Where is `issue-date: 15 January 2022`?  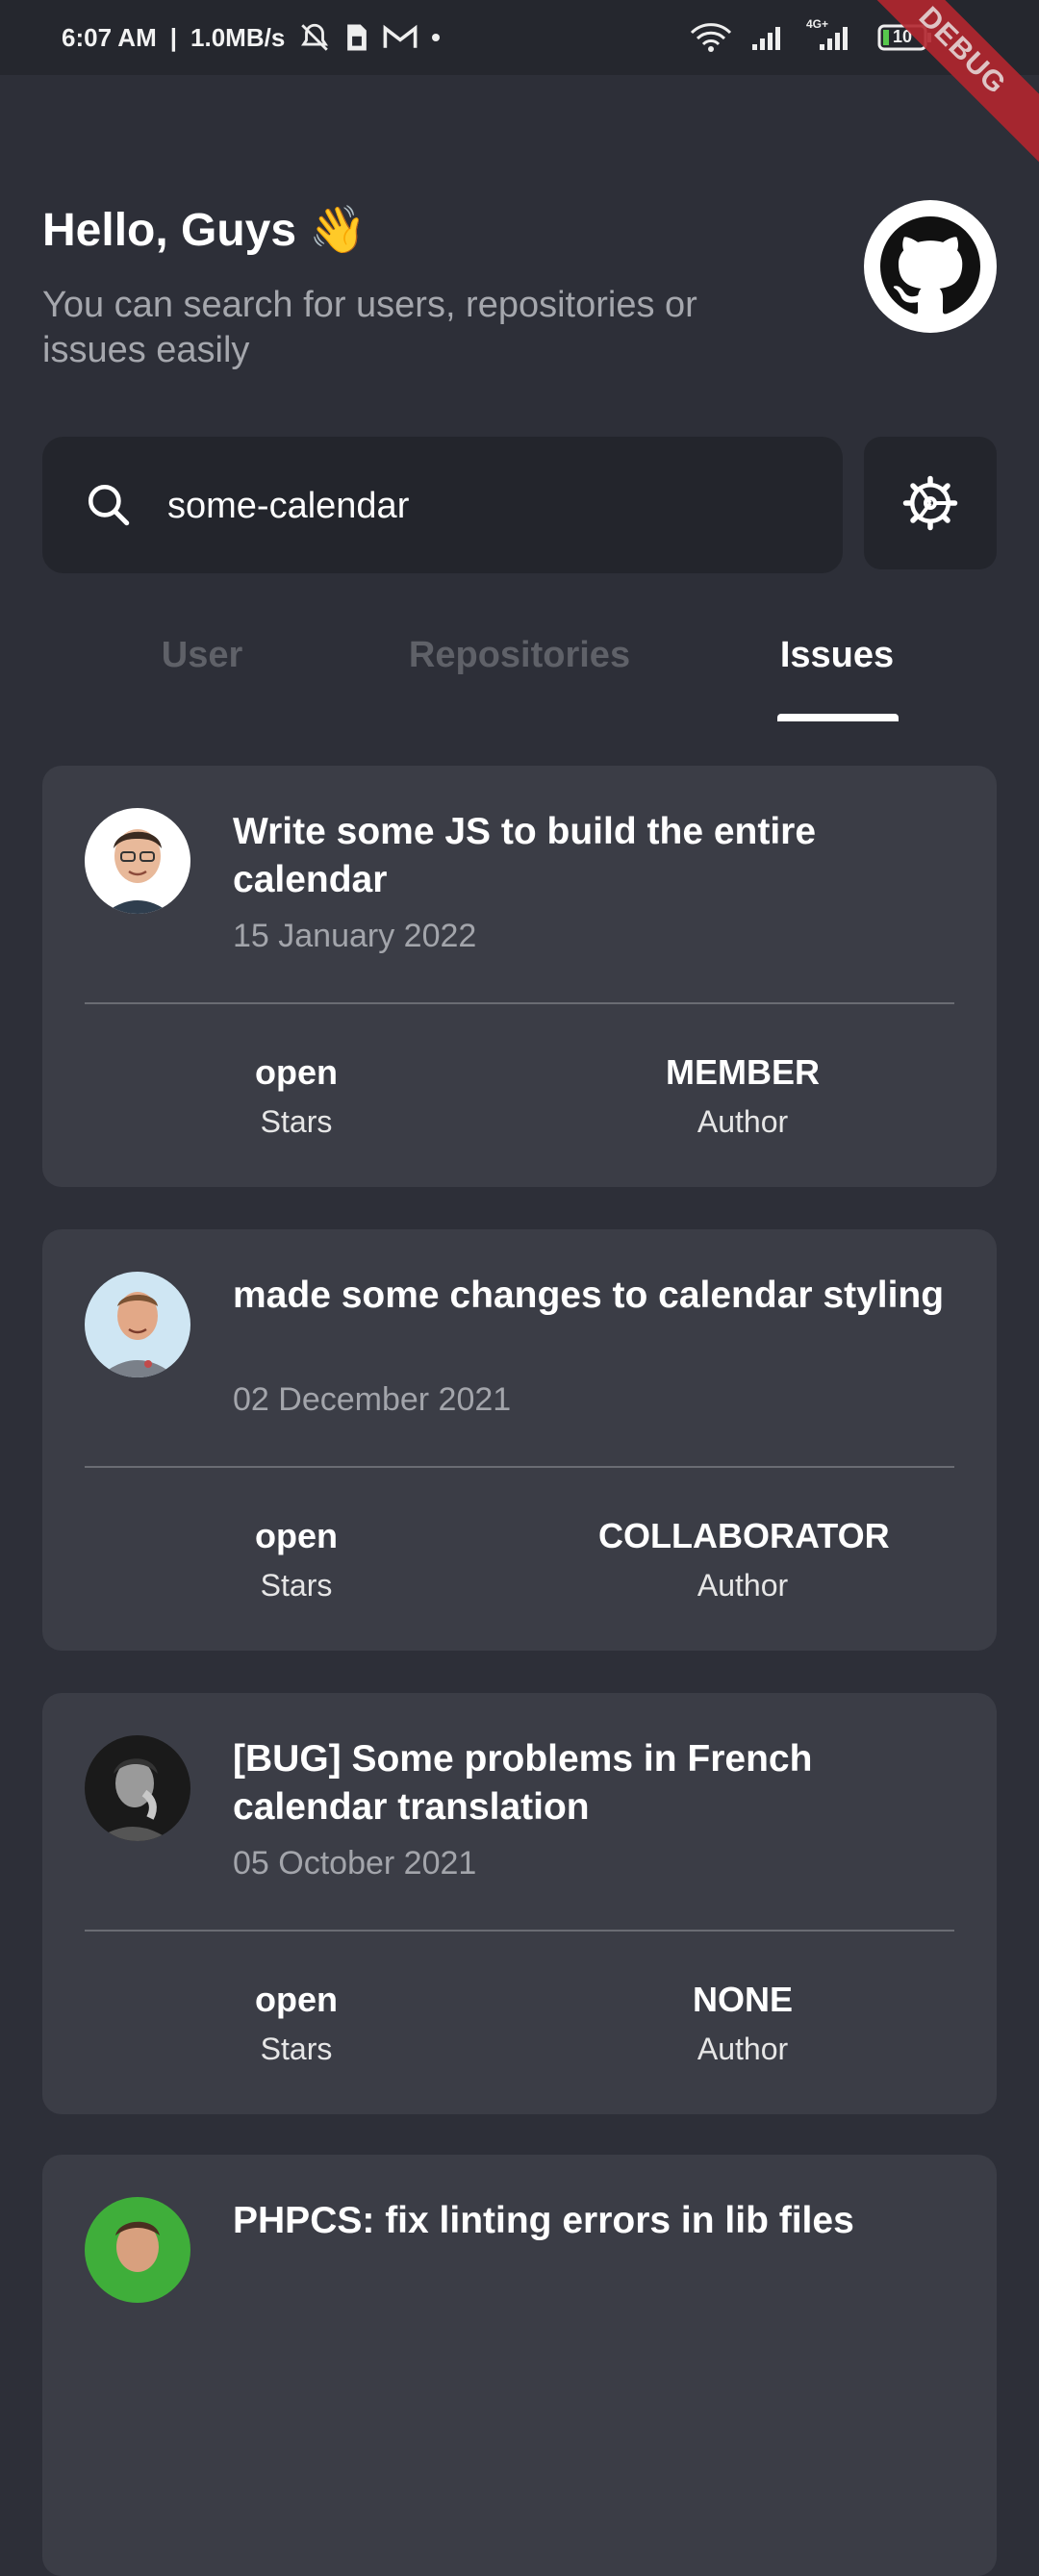 issue-date: 15 January 2022 is located at coordinates (355, 936).